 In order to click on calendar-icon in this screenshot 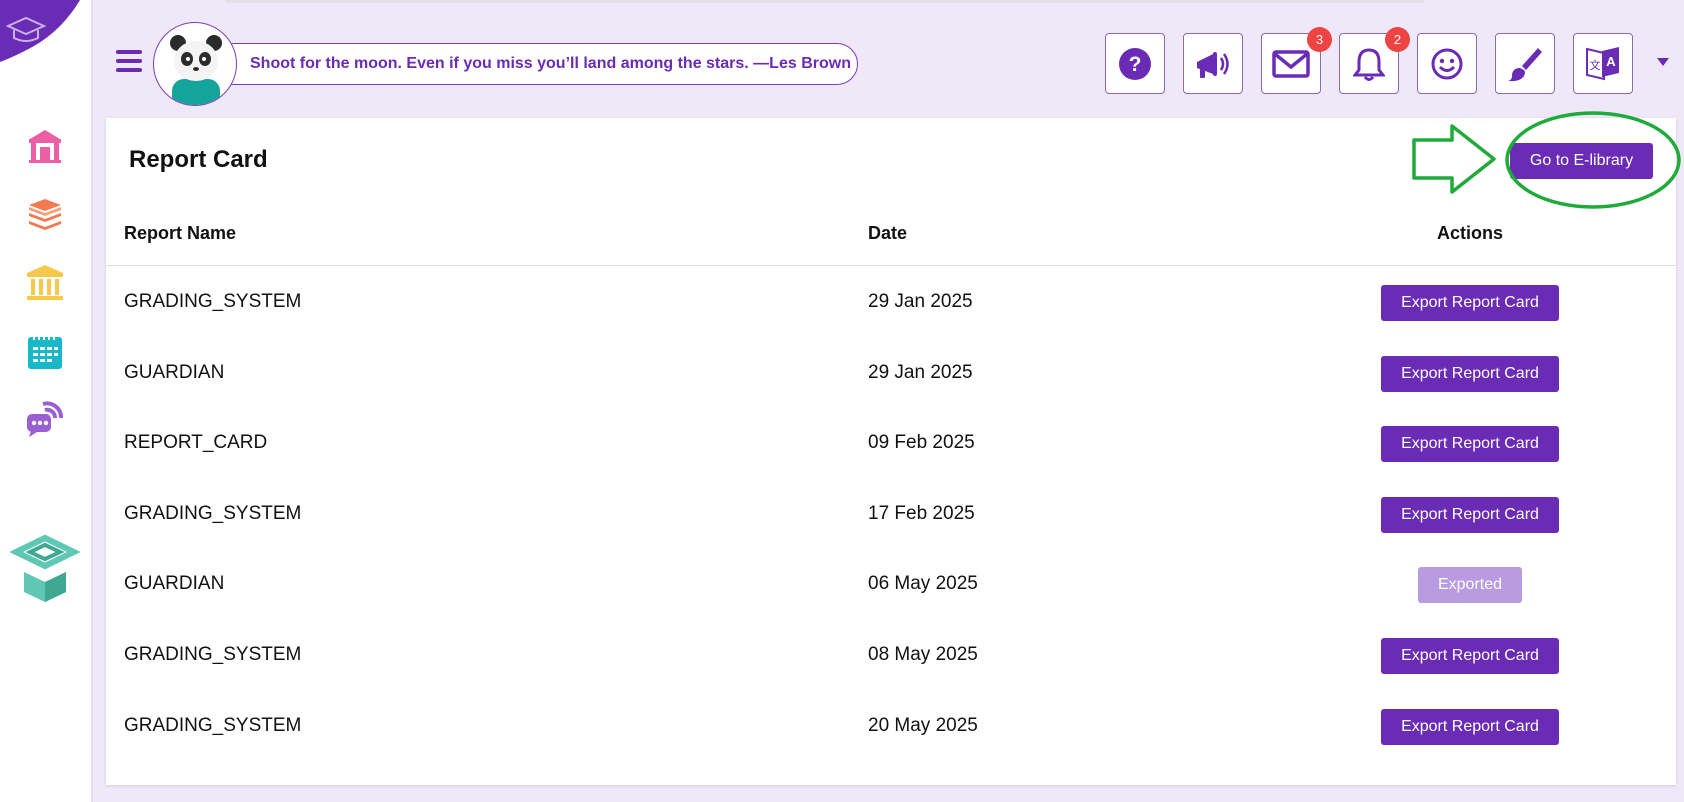, I will do `click(45, 351)`.